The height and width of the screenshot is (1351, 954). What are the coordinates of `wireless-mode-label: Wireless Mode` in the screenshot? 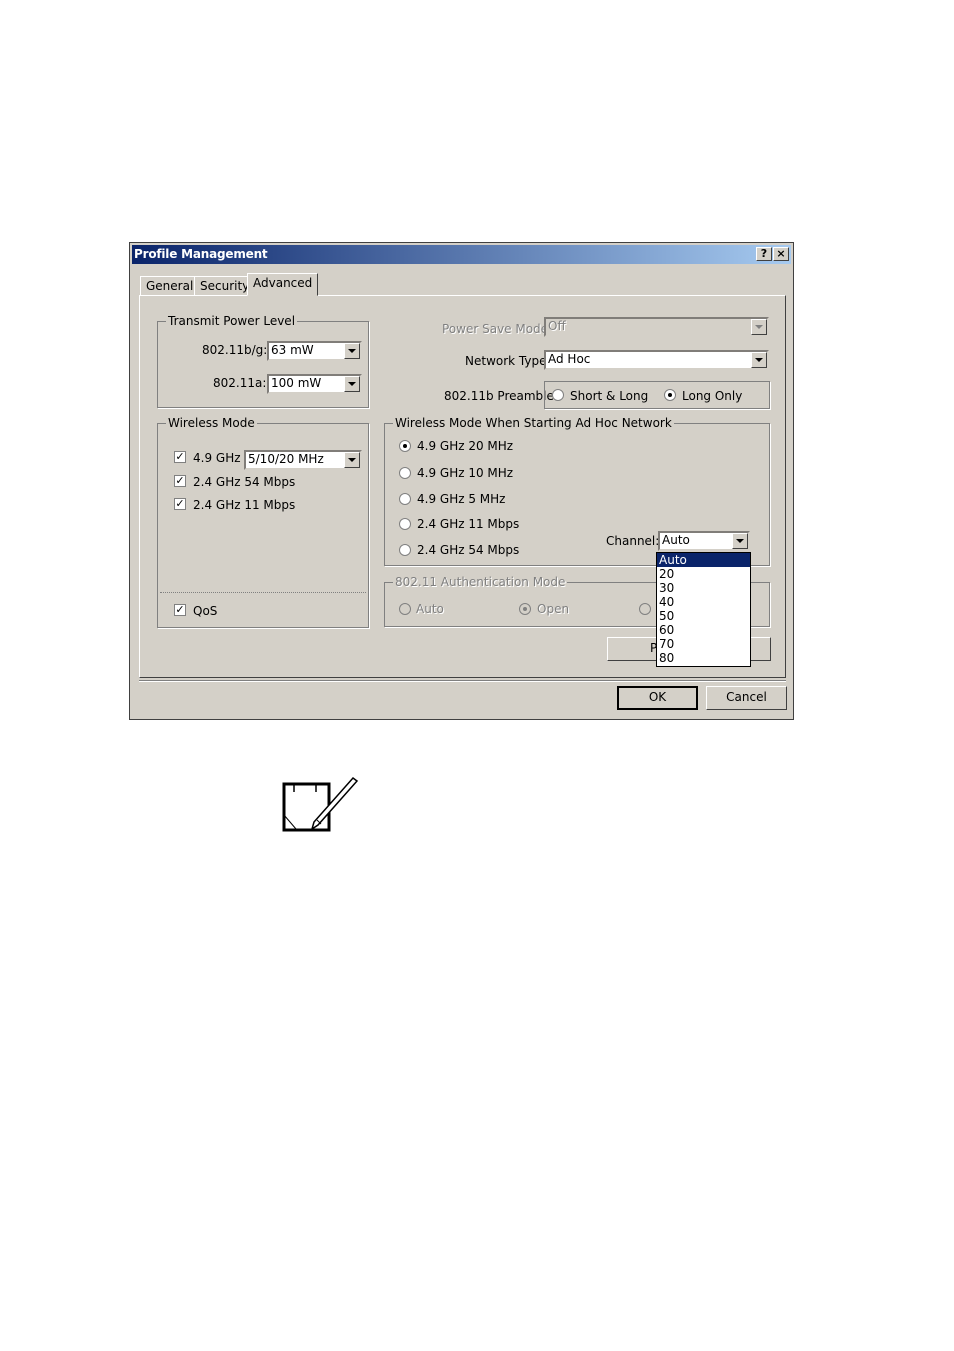 It's located at (211, 423).